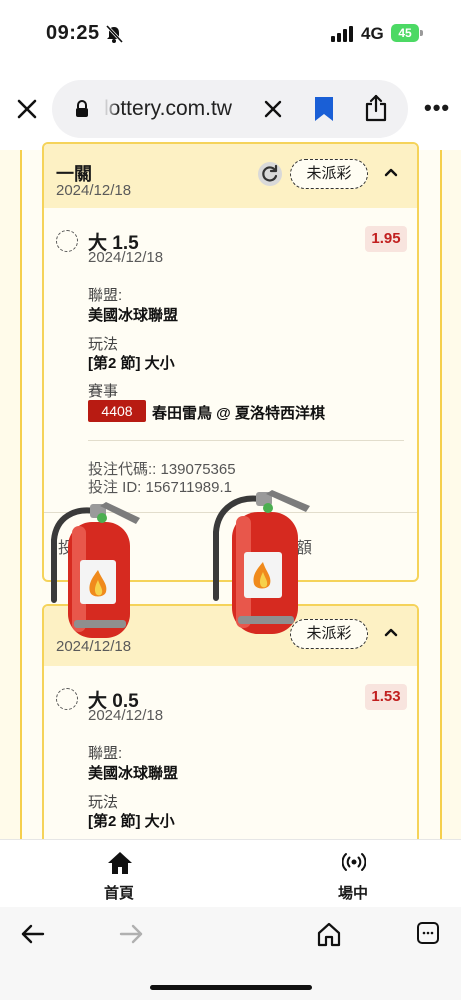  I want to click on tabs-icon, so click(428, 933).